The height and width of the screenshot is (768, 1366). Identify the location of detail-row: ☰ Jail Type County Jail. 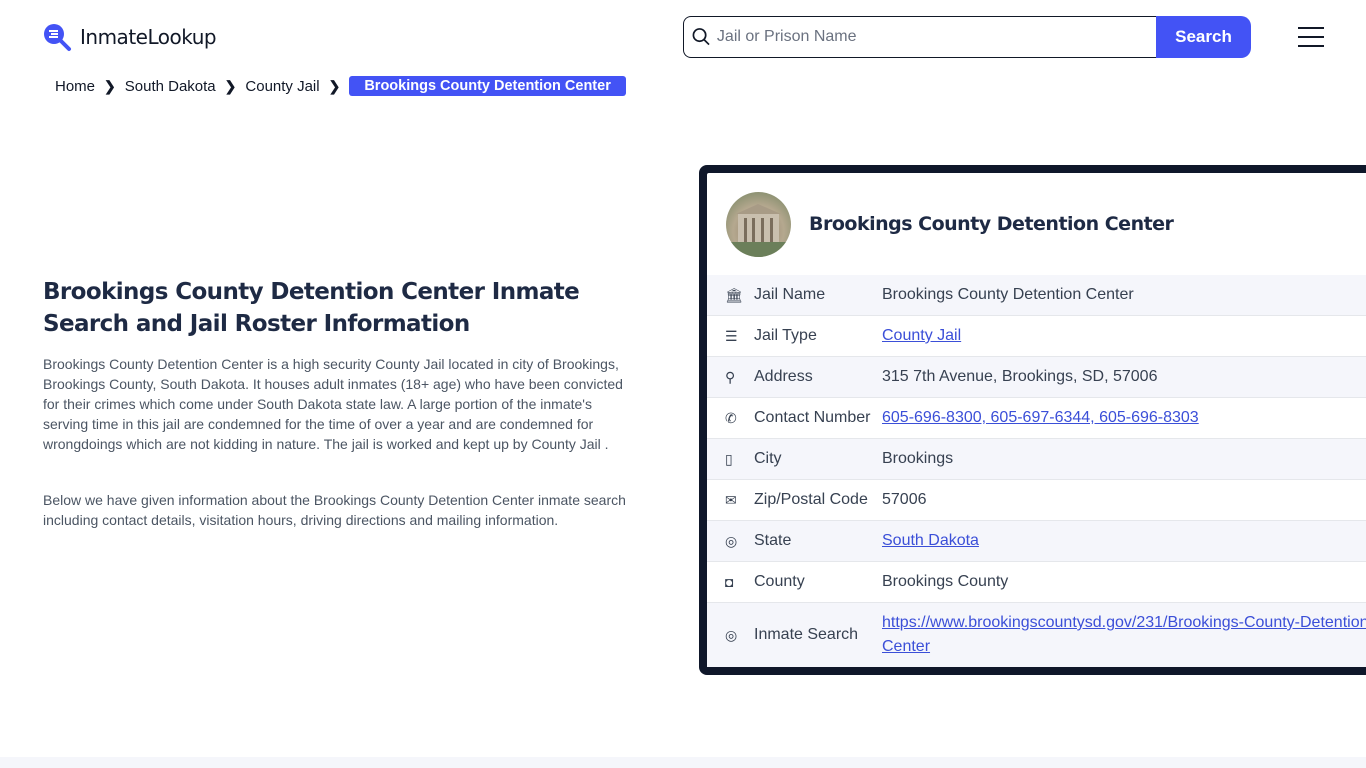
(1036, 336).